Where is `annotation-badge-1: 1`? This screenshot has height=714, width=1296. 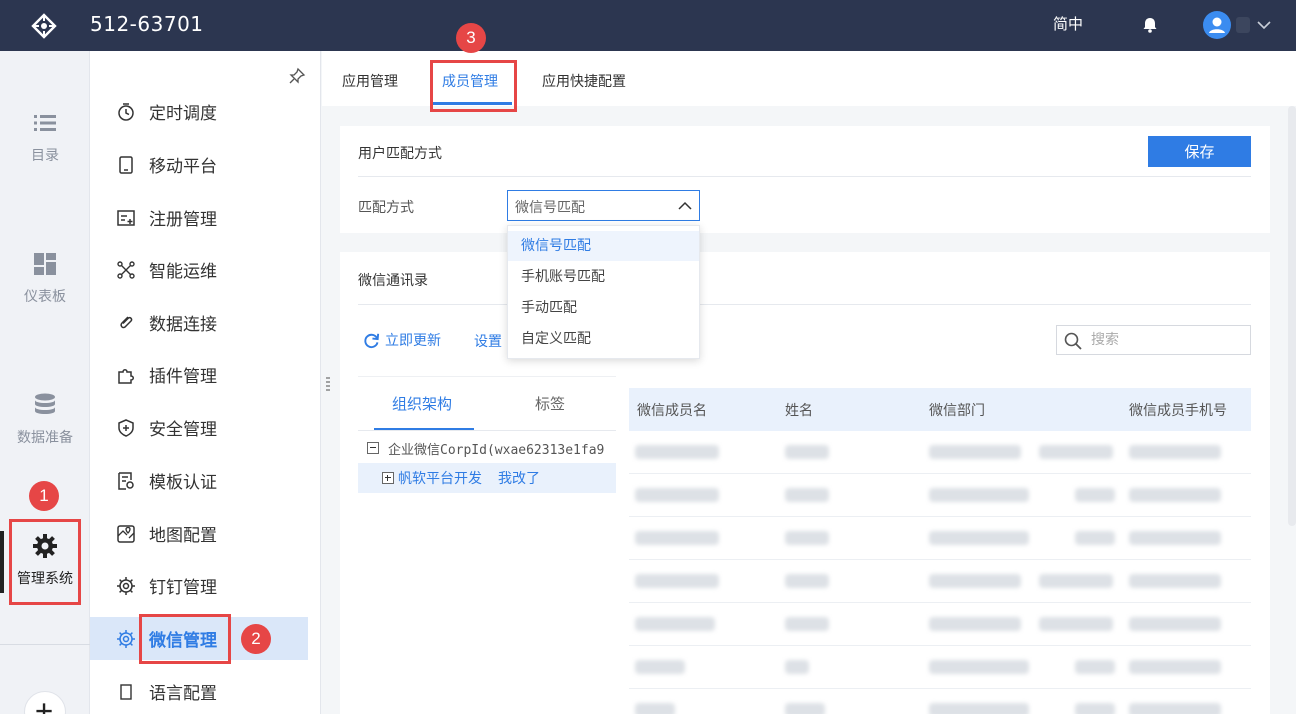 annotation-badge-1: 1 is located at coordinates (44, 496).